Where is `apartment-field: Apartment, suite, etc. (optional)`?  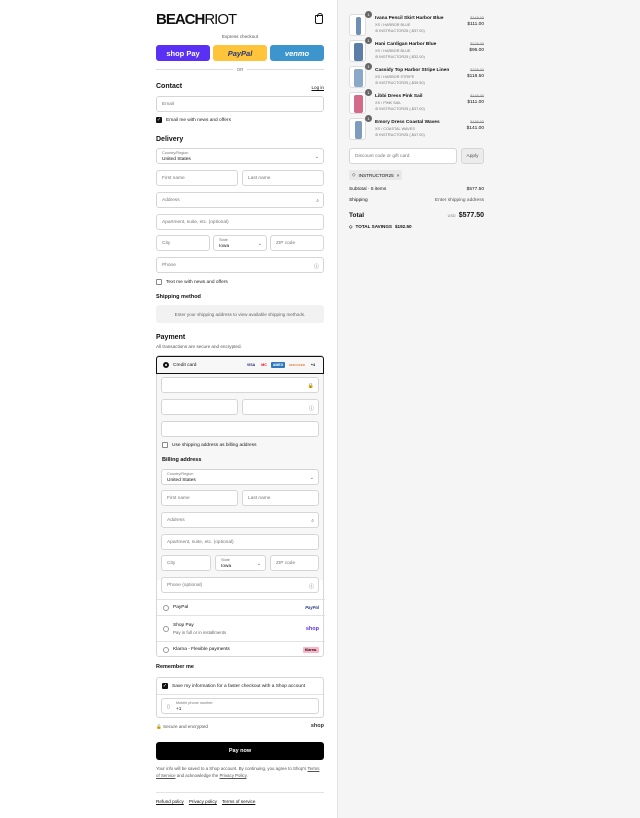 apartment-field: Apartment, suite, etc. (optional) is located at coordinates (240, 222).